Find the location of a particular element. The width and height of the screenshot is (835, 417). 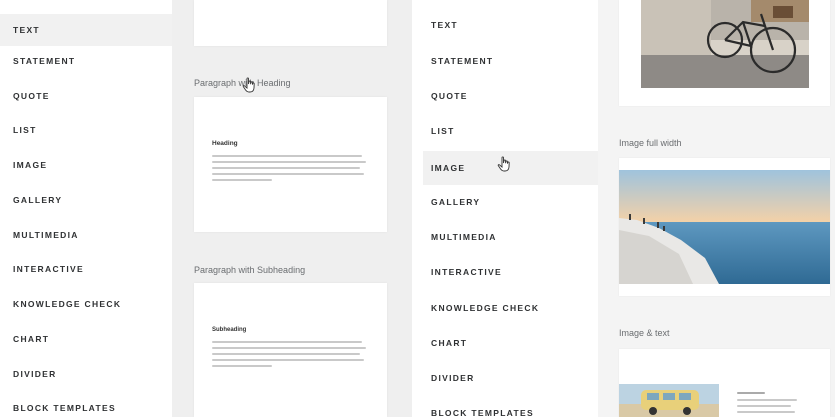

paragraph-with-subheading-card: Subheading is located at coordinates (290, 350).